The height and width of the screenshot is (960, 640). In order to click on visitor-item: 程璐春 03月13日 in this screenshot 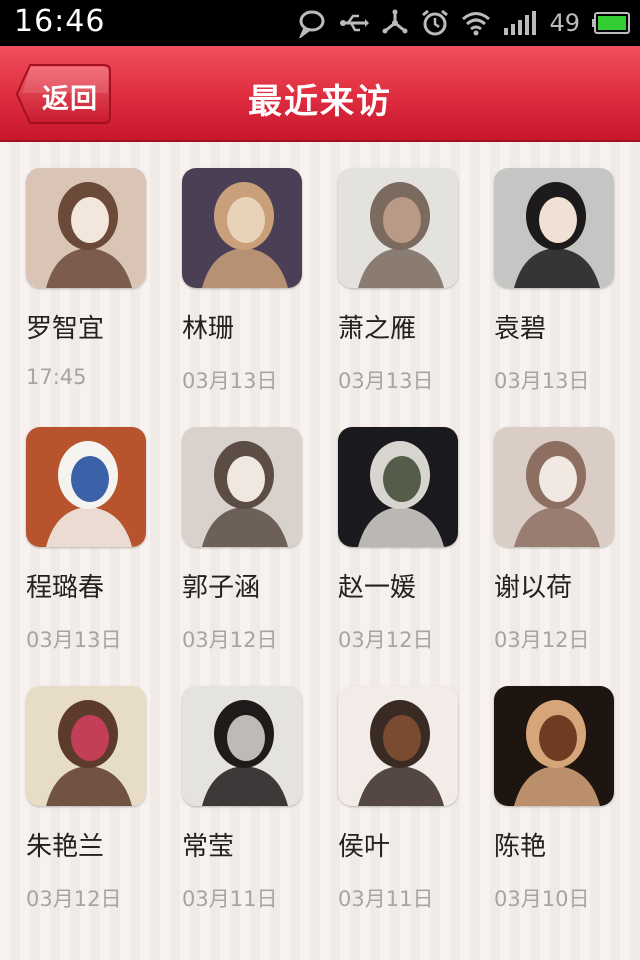, I will do `click(86, 556)`.